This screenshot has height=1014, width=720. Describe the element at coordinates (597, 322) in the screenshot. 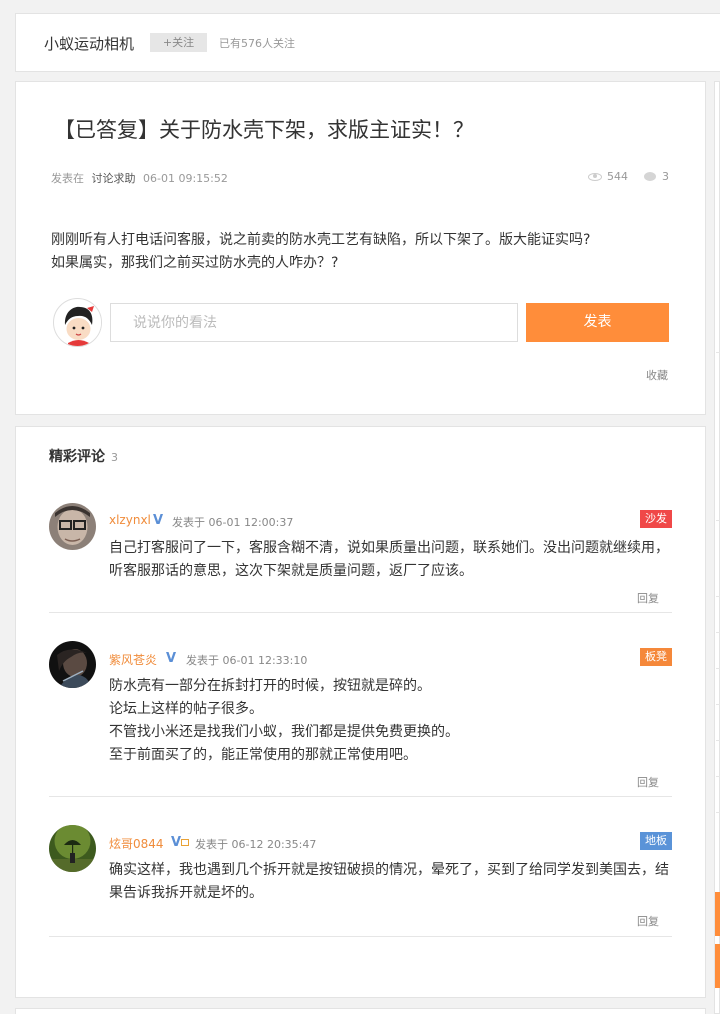

I see `submit-button: 发表` at that location.